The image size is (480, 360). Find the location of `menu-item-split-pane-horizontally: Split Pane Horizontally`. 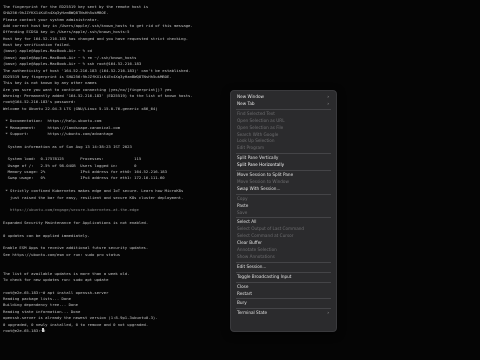

menu-item-split-pane-horizontally: Split Pane Horizontally is located at coordinates (284, 165).